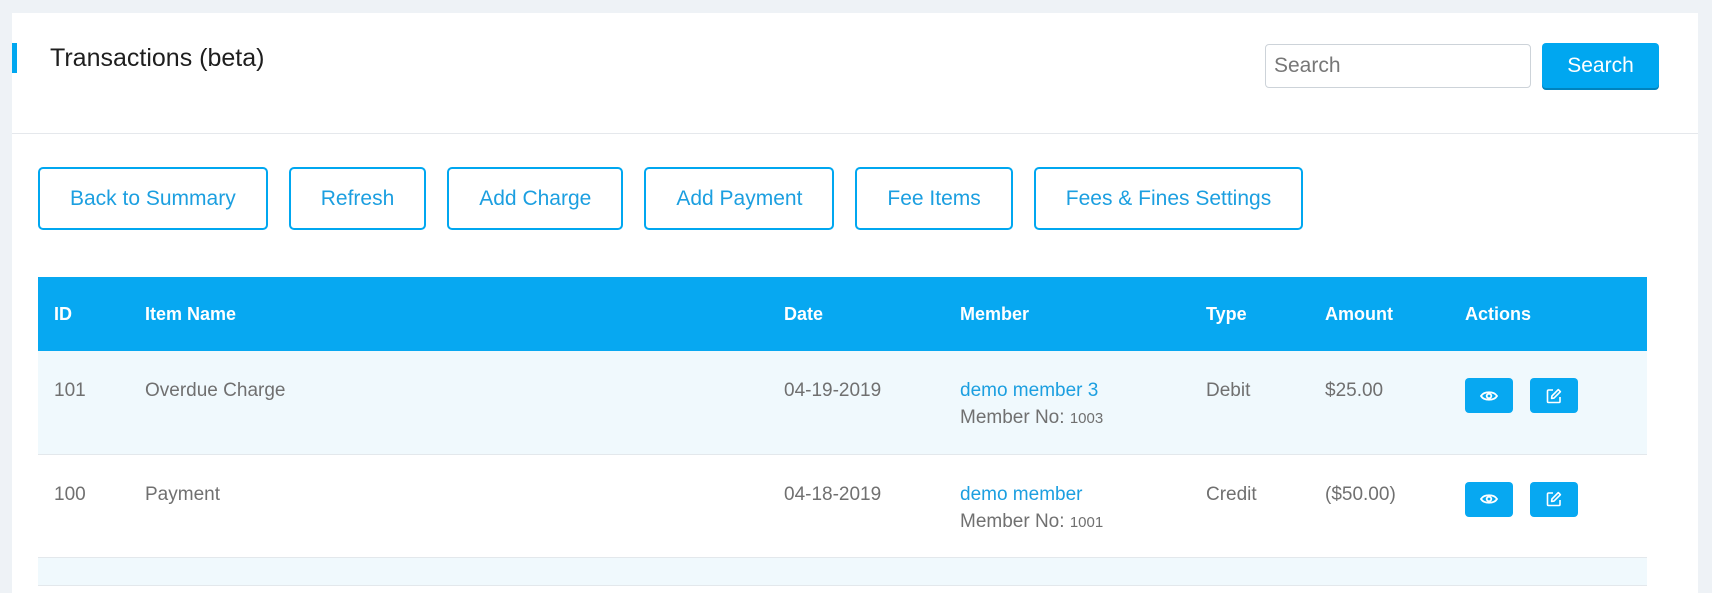 This screenshot has width=1712, height=593. I want to click on table-row-partial, so click(842, 571).